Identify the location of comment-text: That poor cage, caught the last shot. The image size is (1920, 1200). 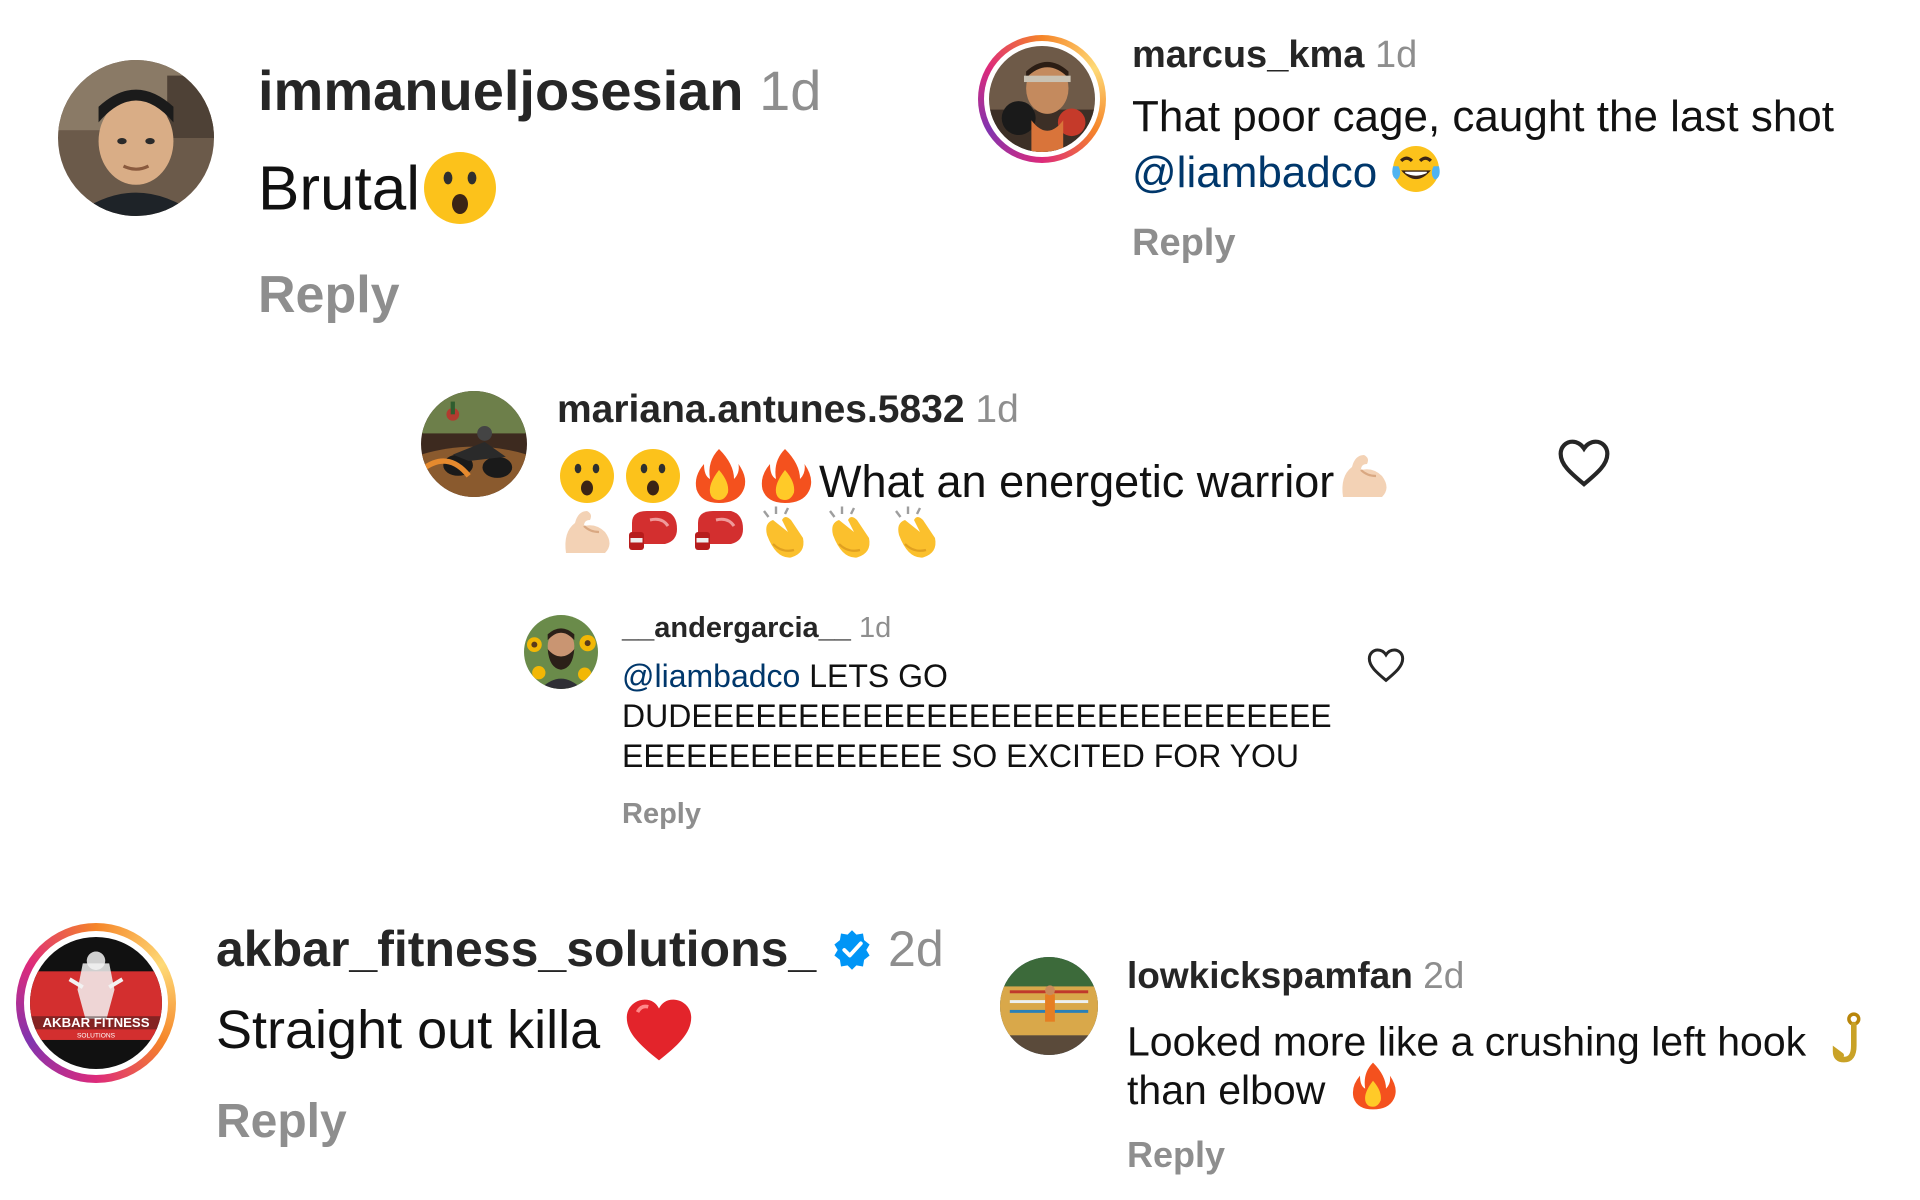
(1483, 117).